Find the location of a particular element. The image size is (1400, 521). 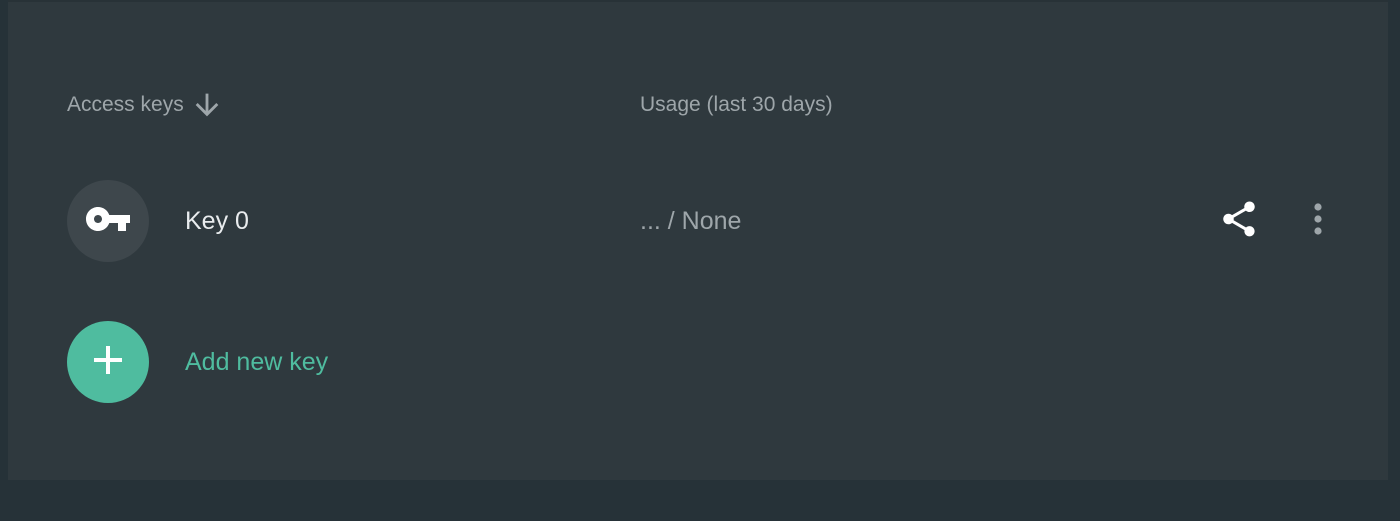

key-icon is located at coordinates (108, 221).